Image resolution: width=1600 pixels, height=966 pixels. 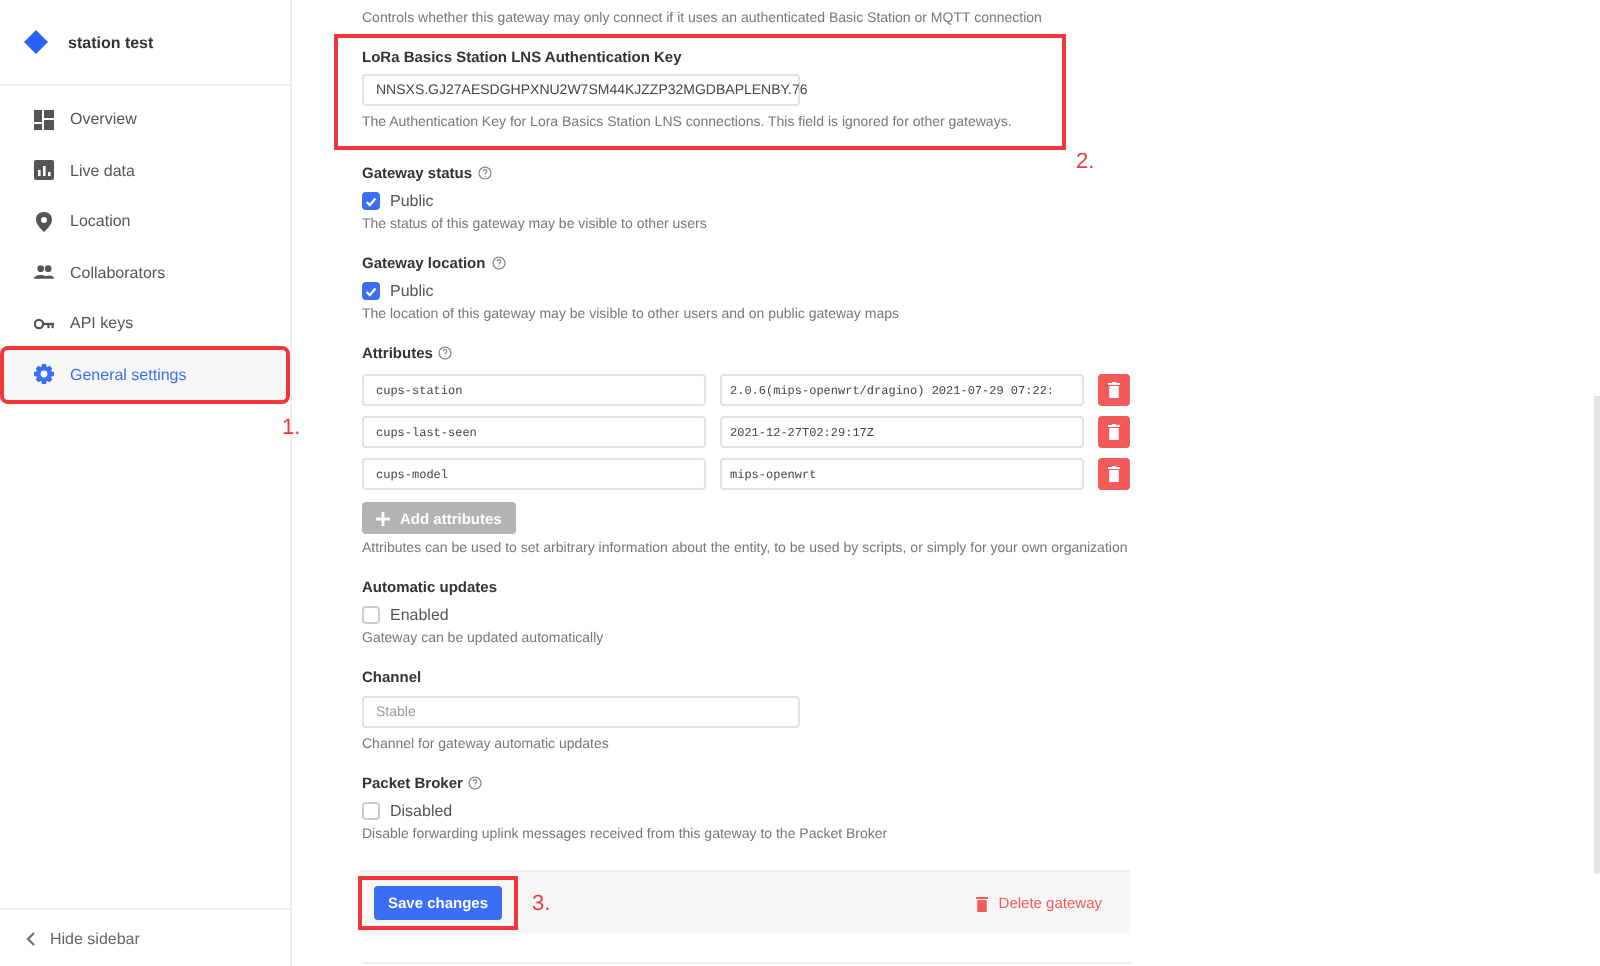 What do you see at coordinates (421, 811) in the screenshot?
I see `checkbox-label: Disabled` at bounding box center [421, 811].